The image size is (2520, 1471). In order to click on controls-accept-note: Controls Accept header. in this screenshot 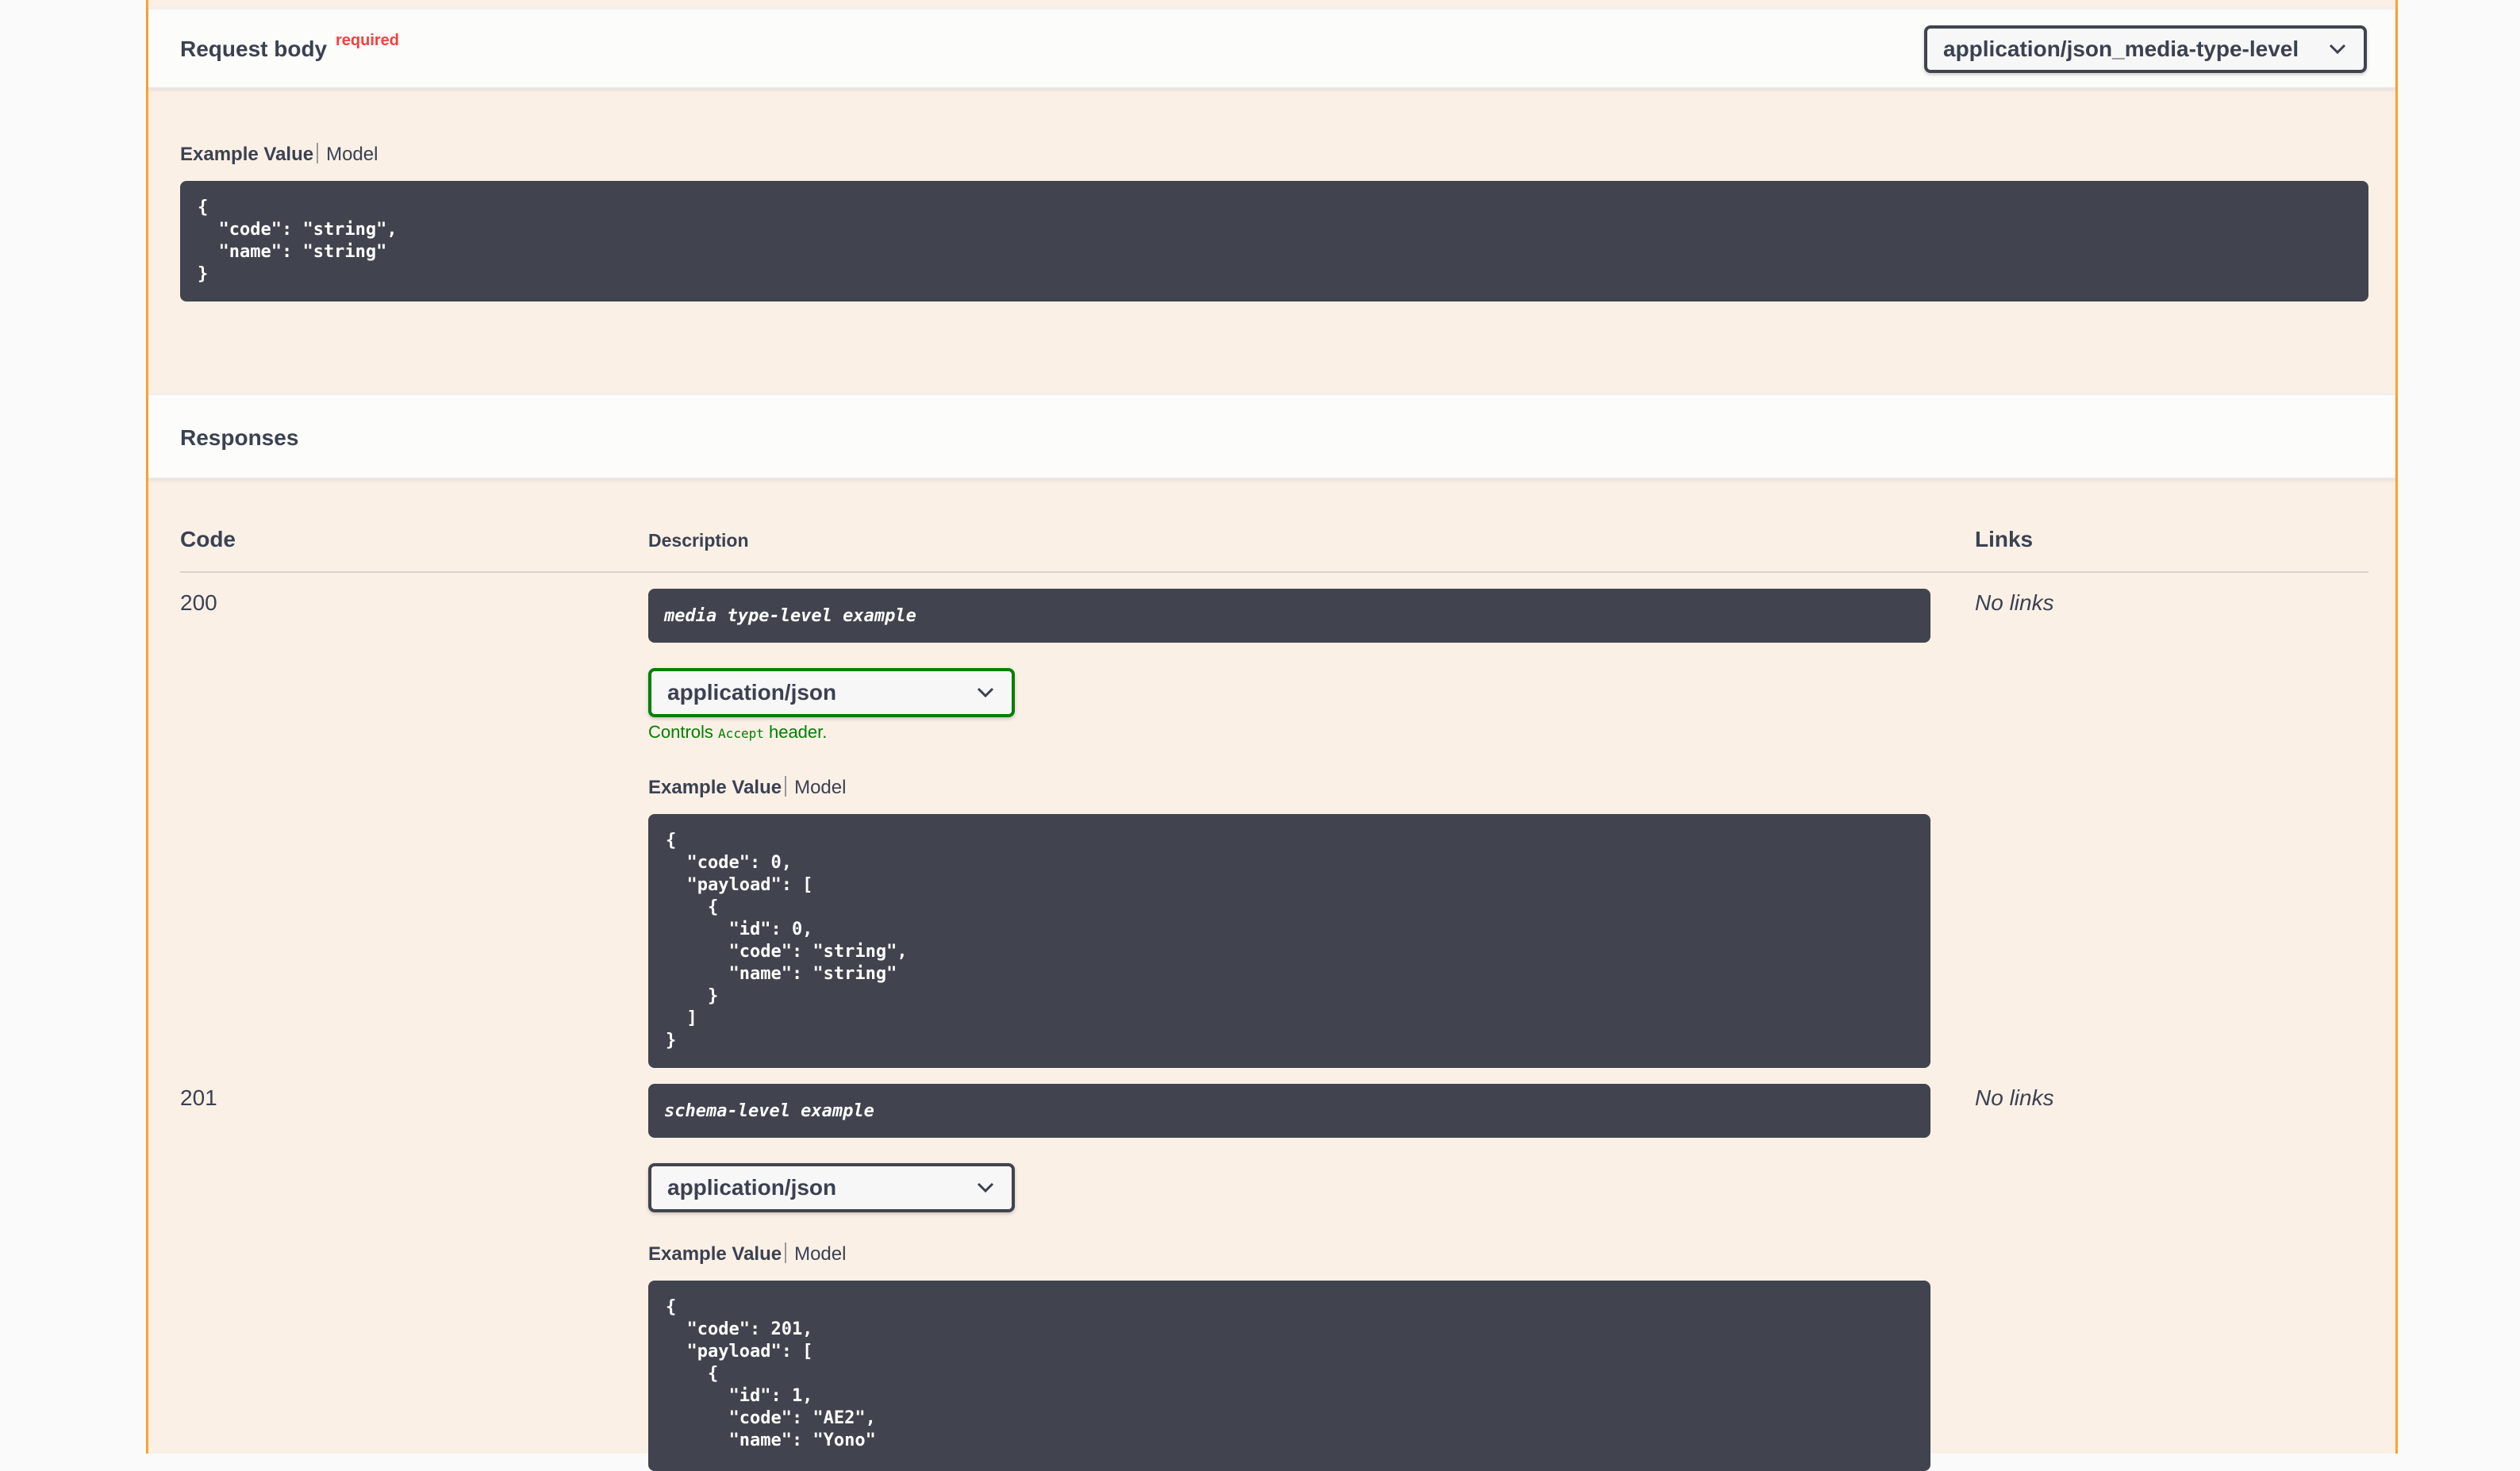, I will do `click(738, 732)`.